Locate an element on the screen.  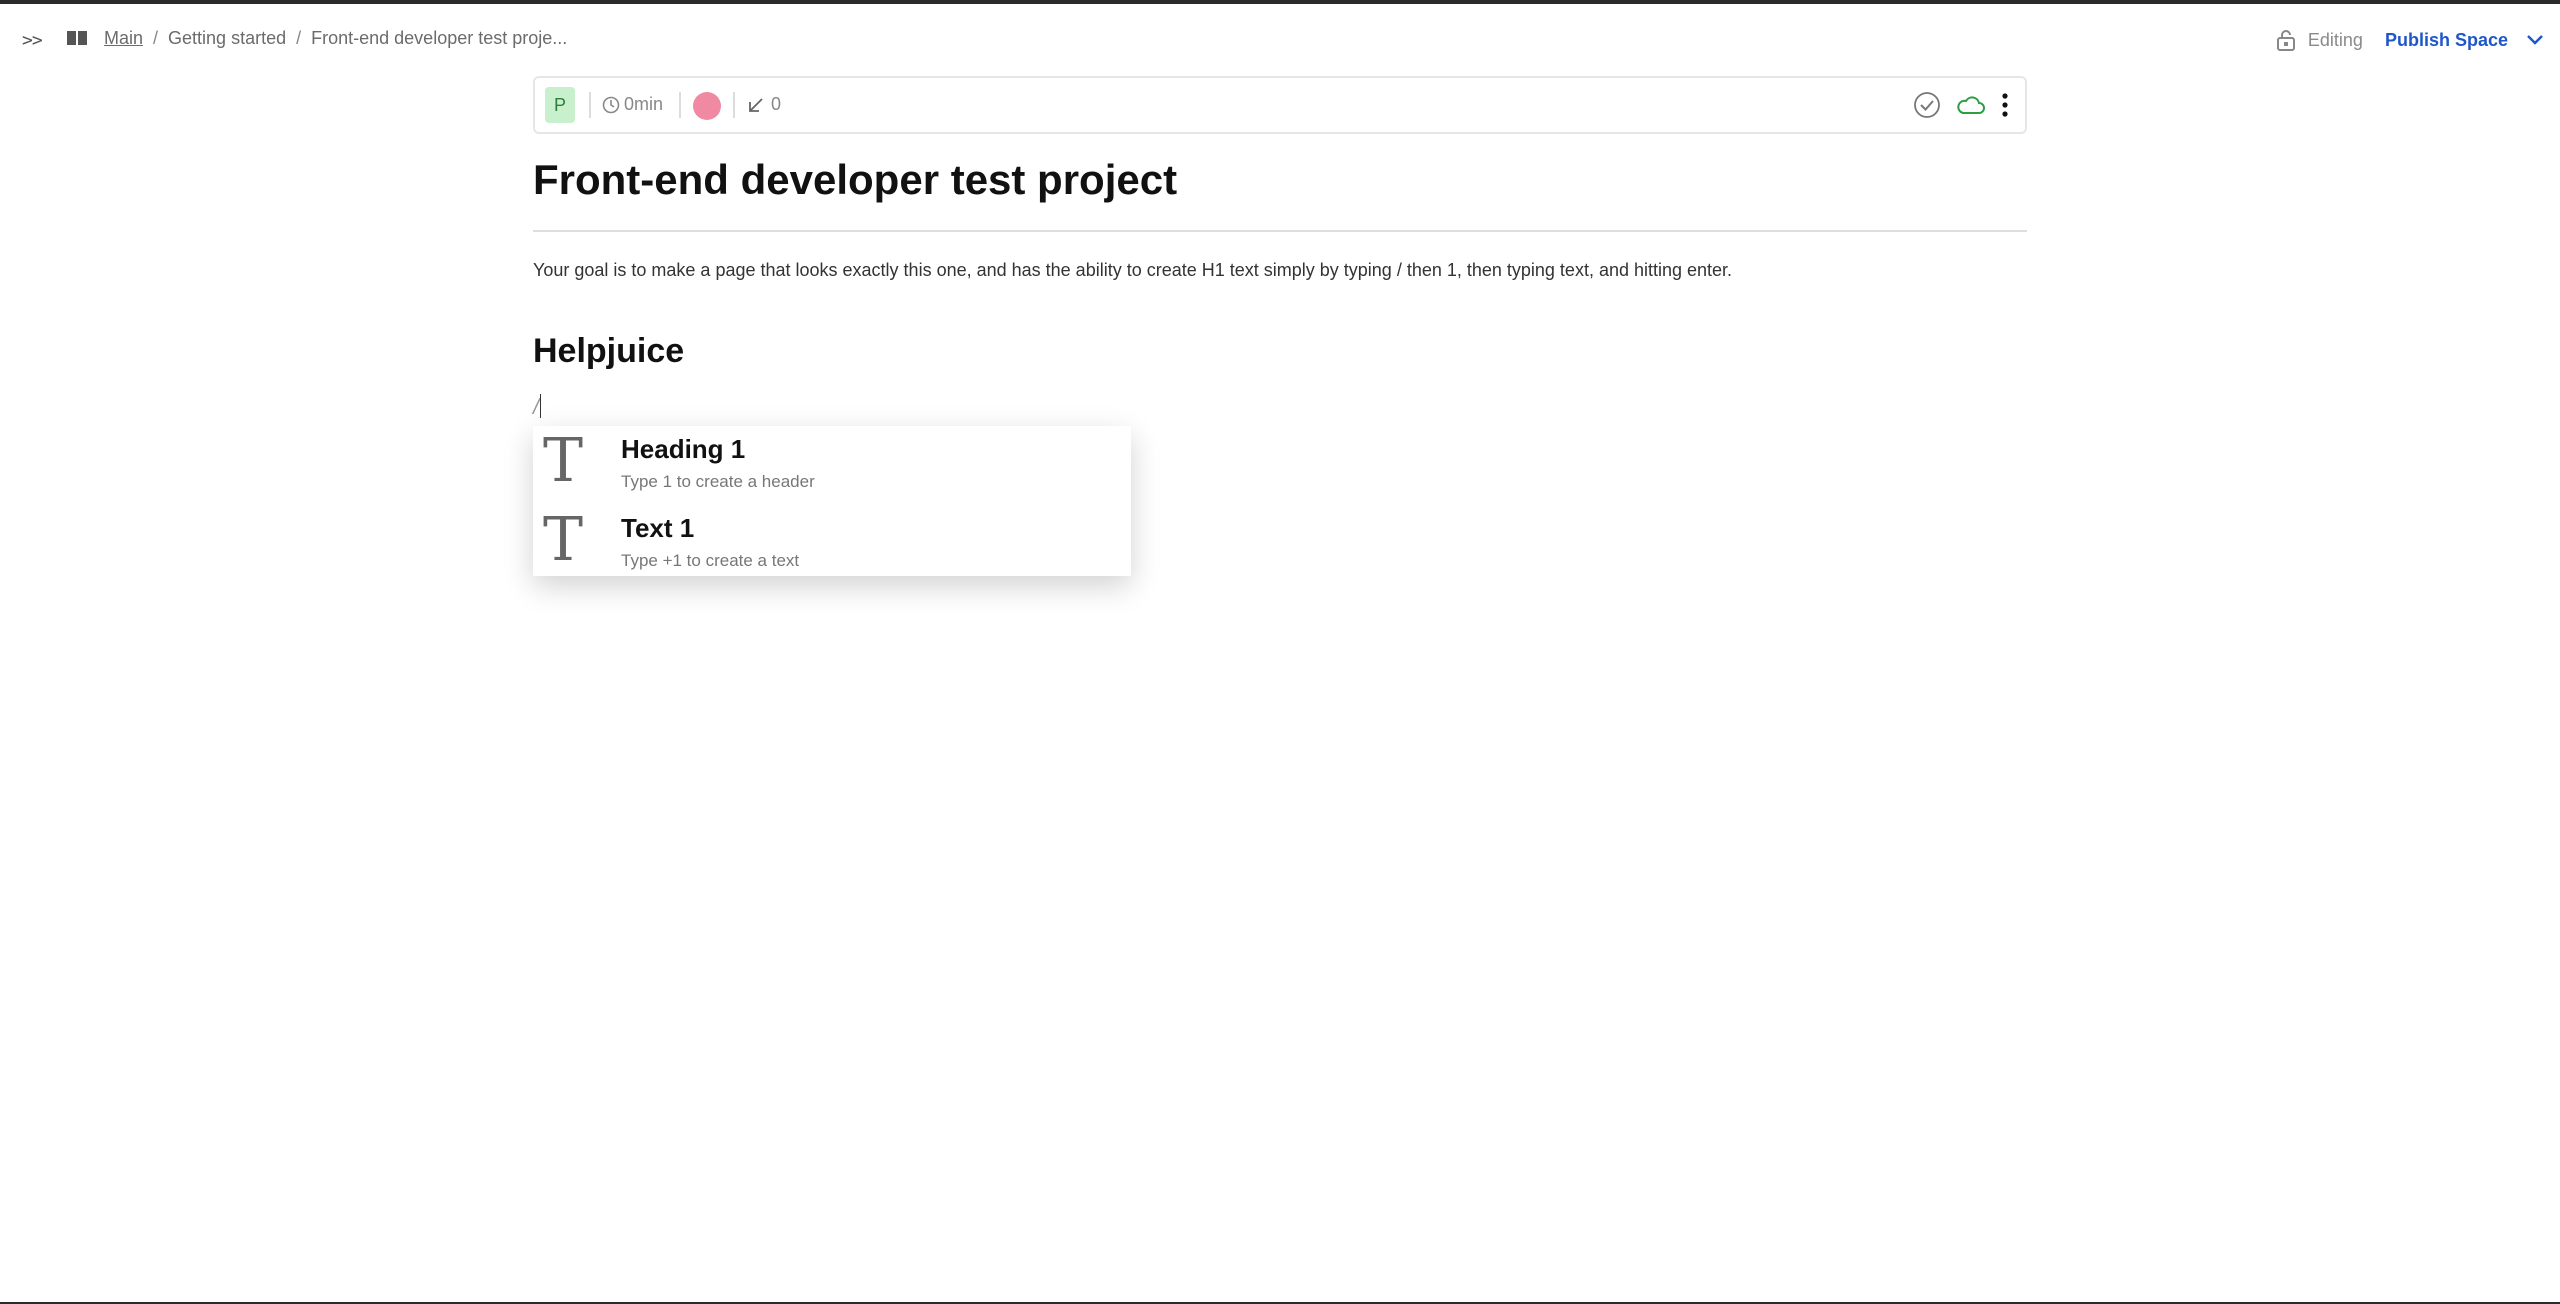
title-divider is located at coordinates (1280, 231).